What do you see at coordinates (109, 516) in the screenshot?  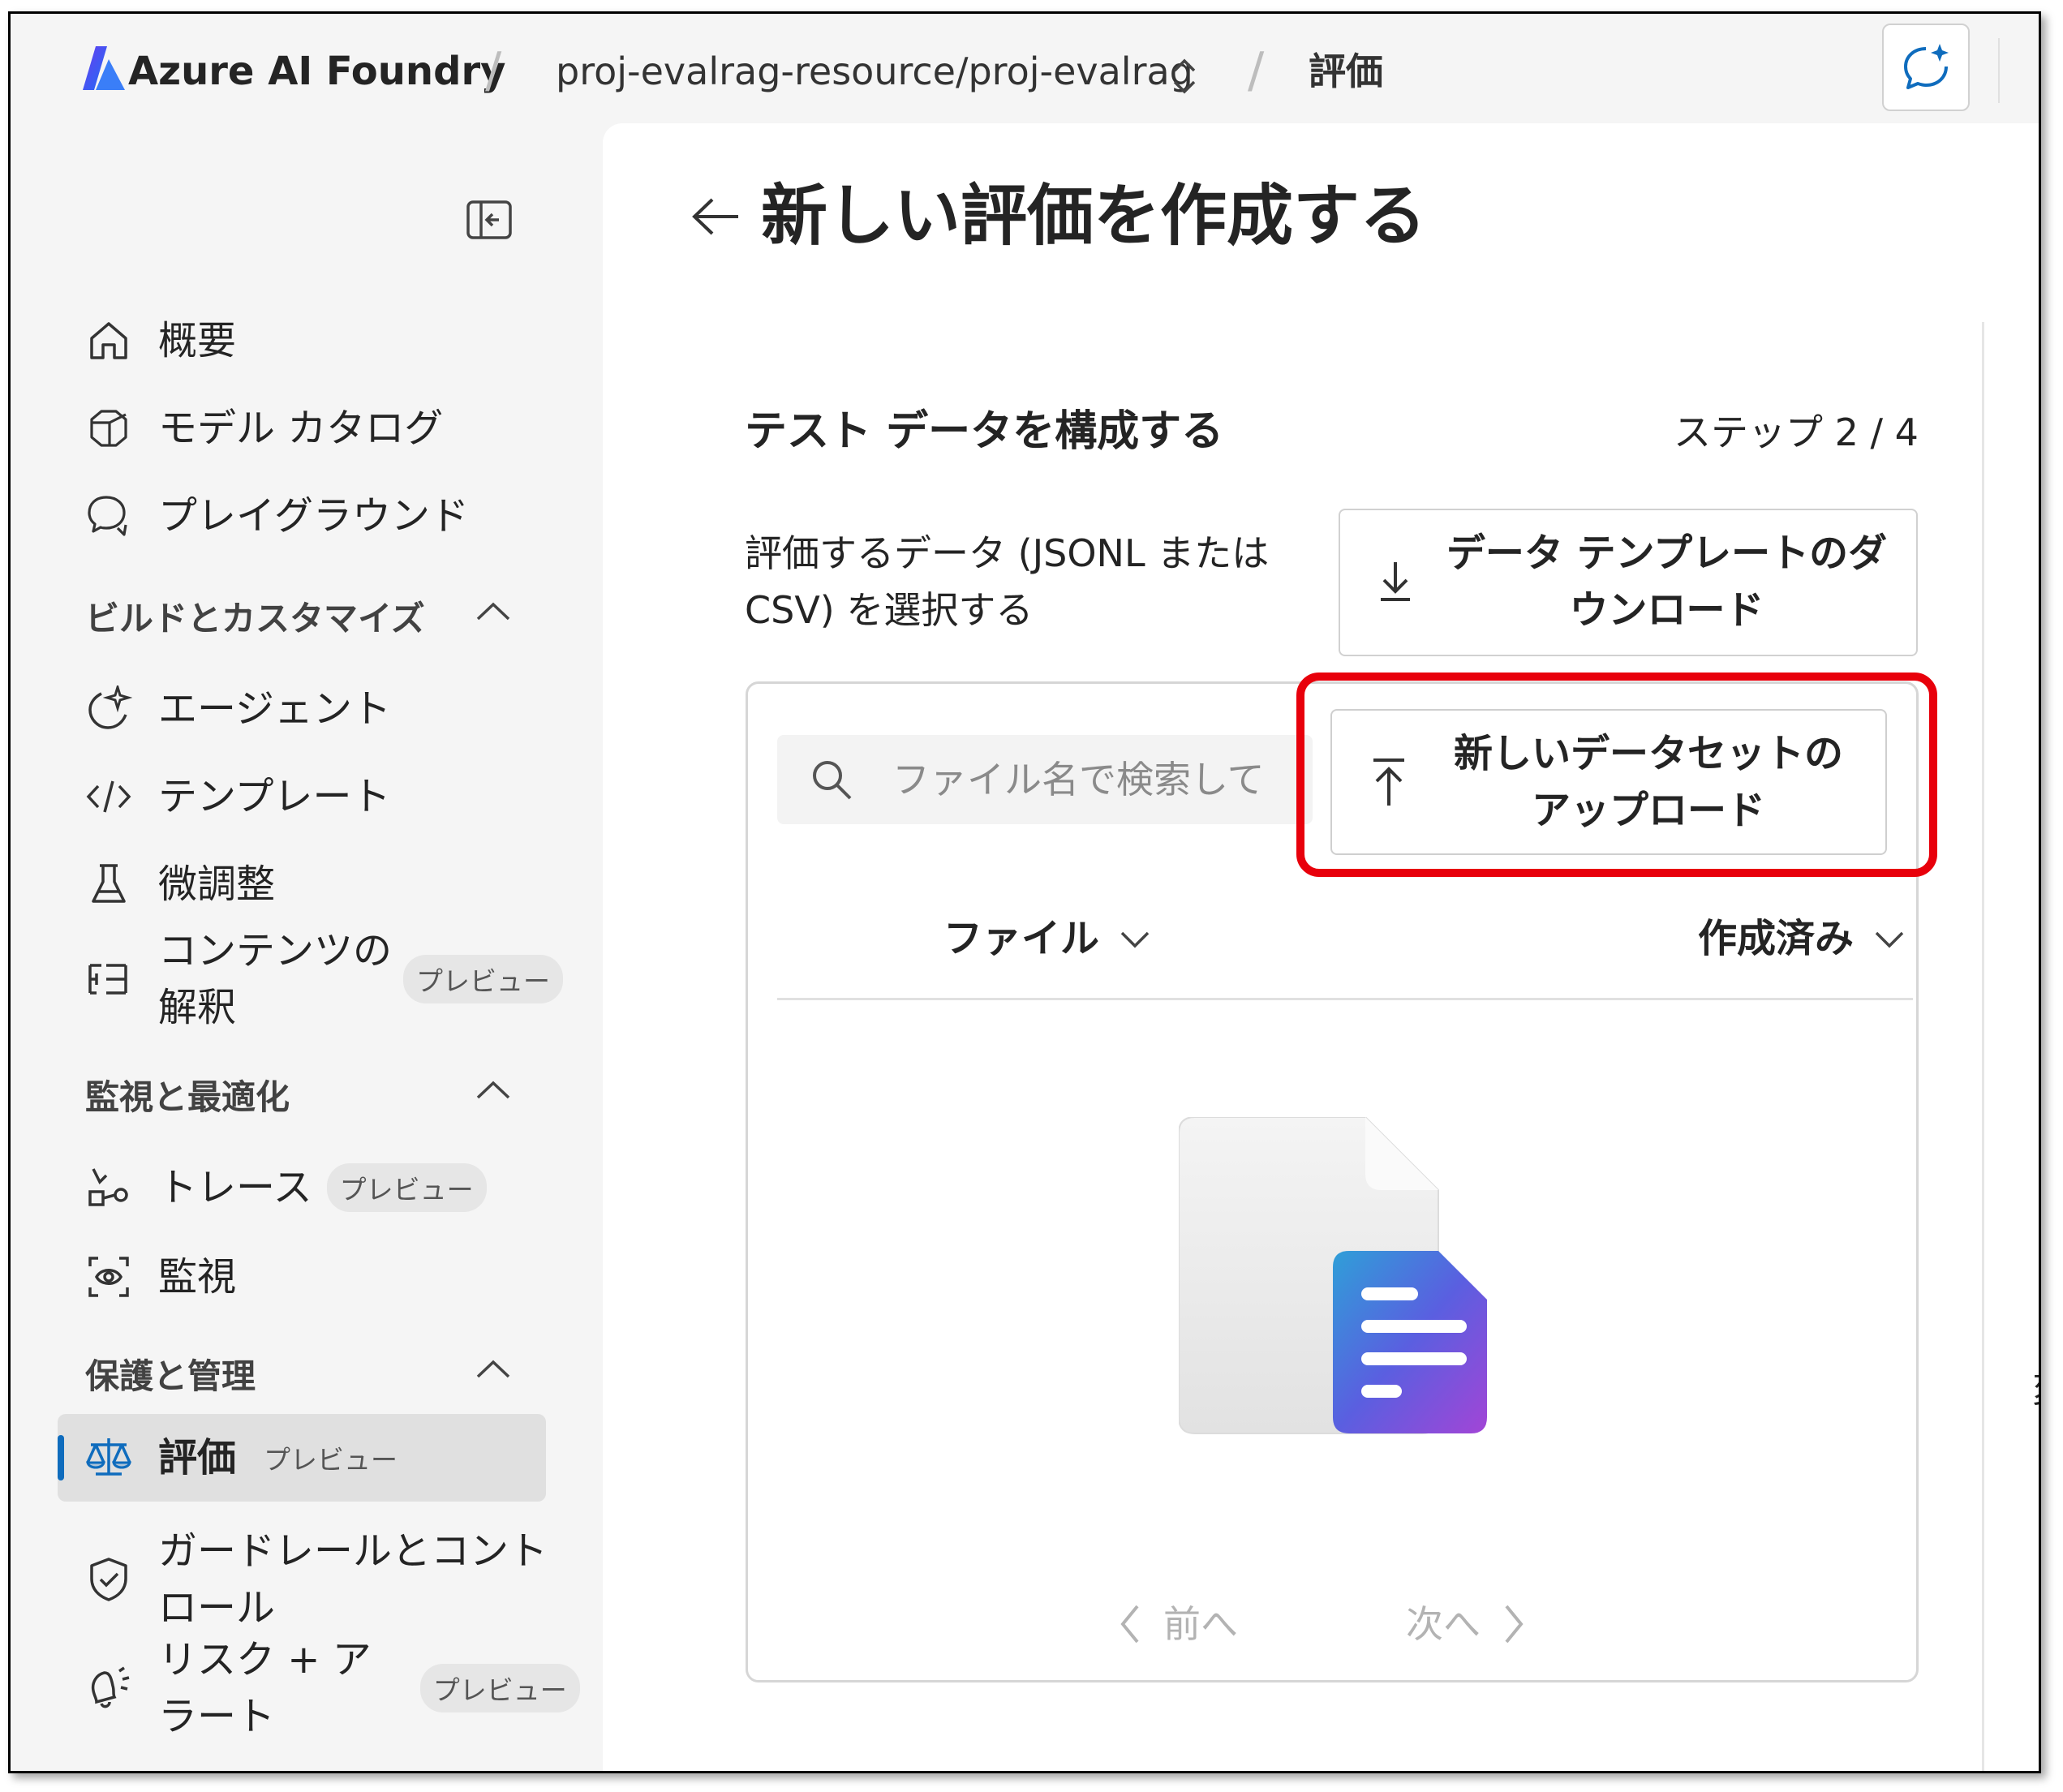 I see `chat-icon` at bounding box center [109, 516].